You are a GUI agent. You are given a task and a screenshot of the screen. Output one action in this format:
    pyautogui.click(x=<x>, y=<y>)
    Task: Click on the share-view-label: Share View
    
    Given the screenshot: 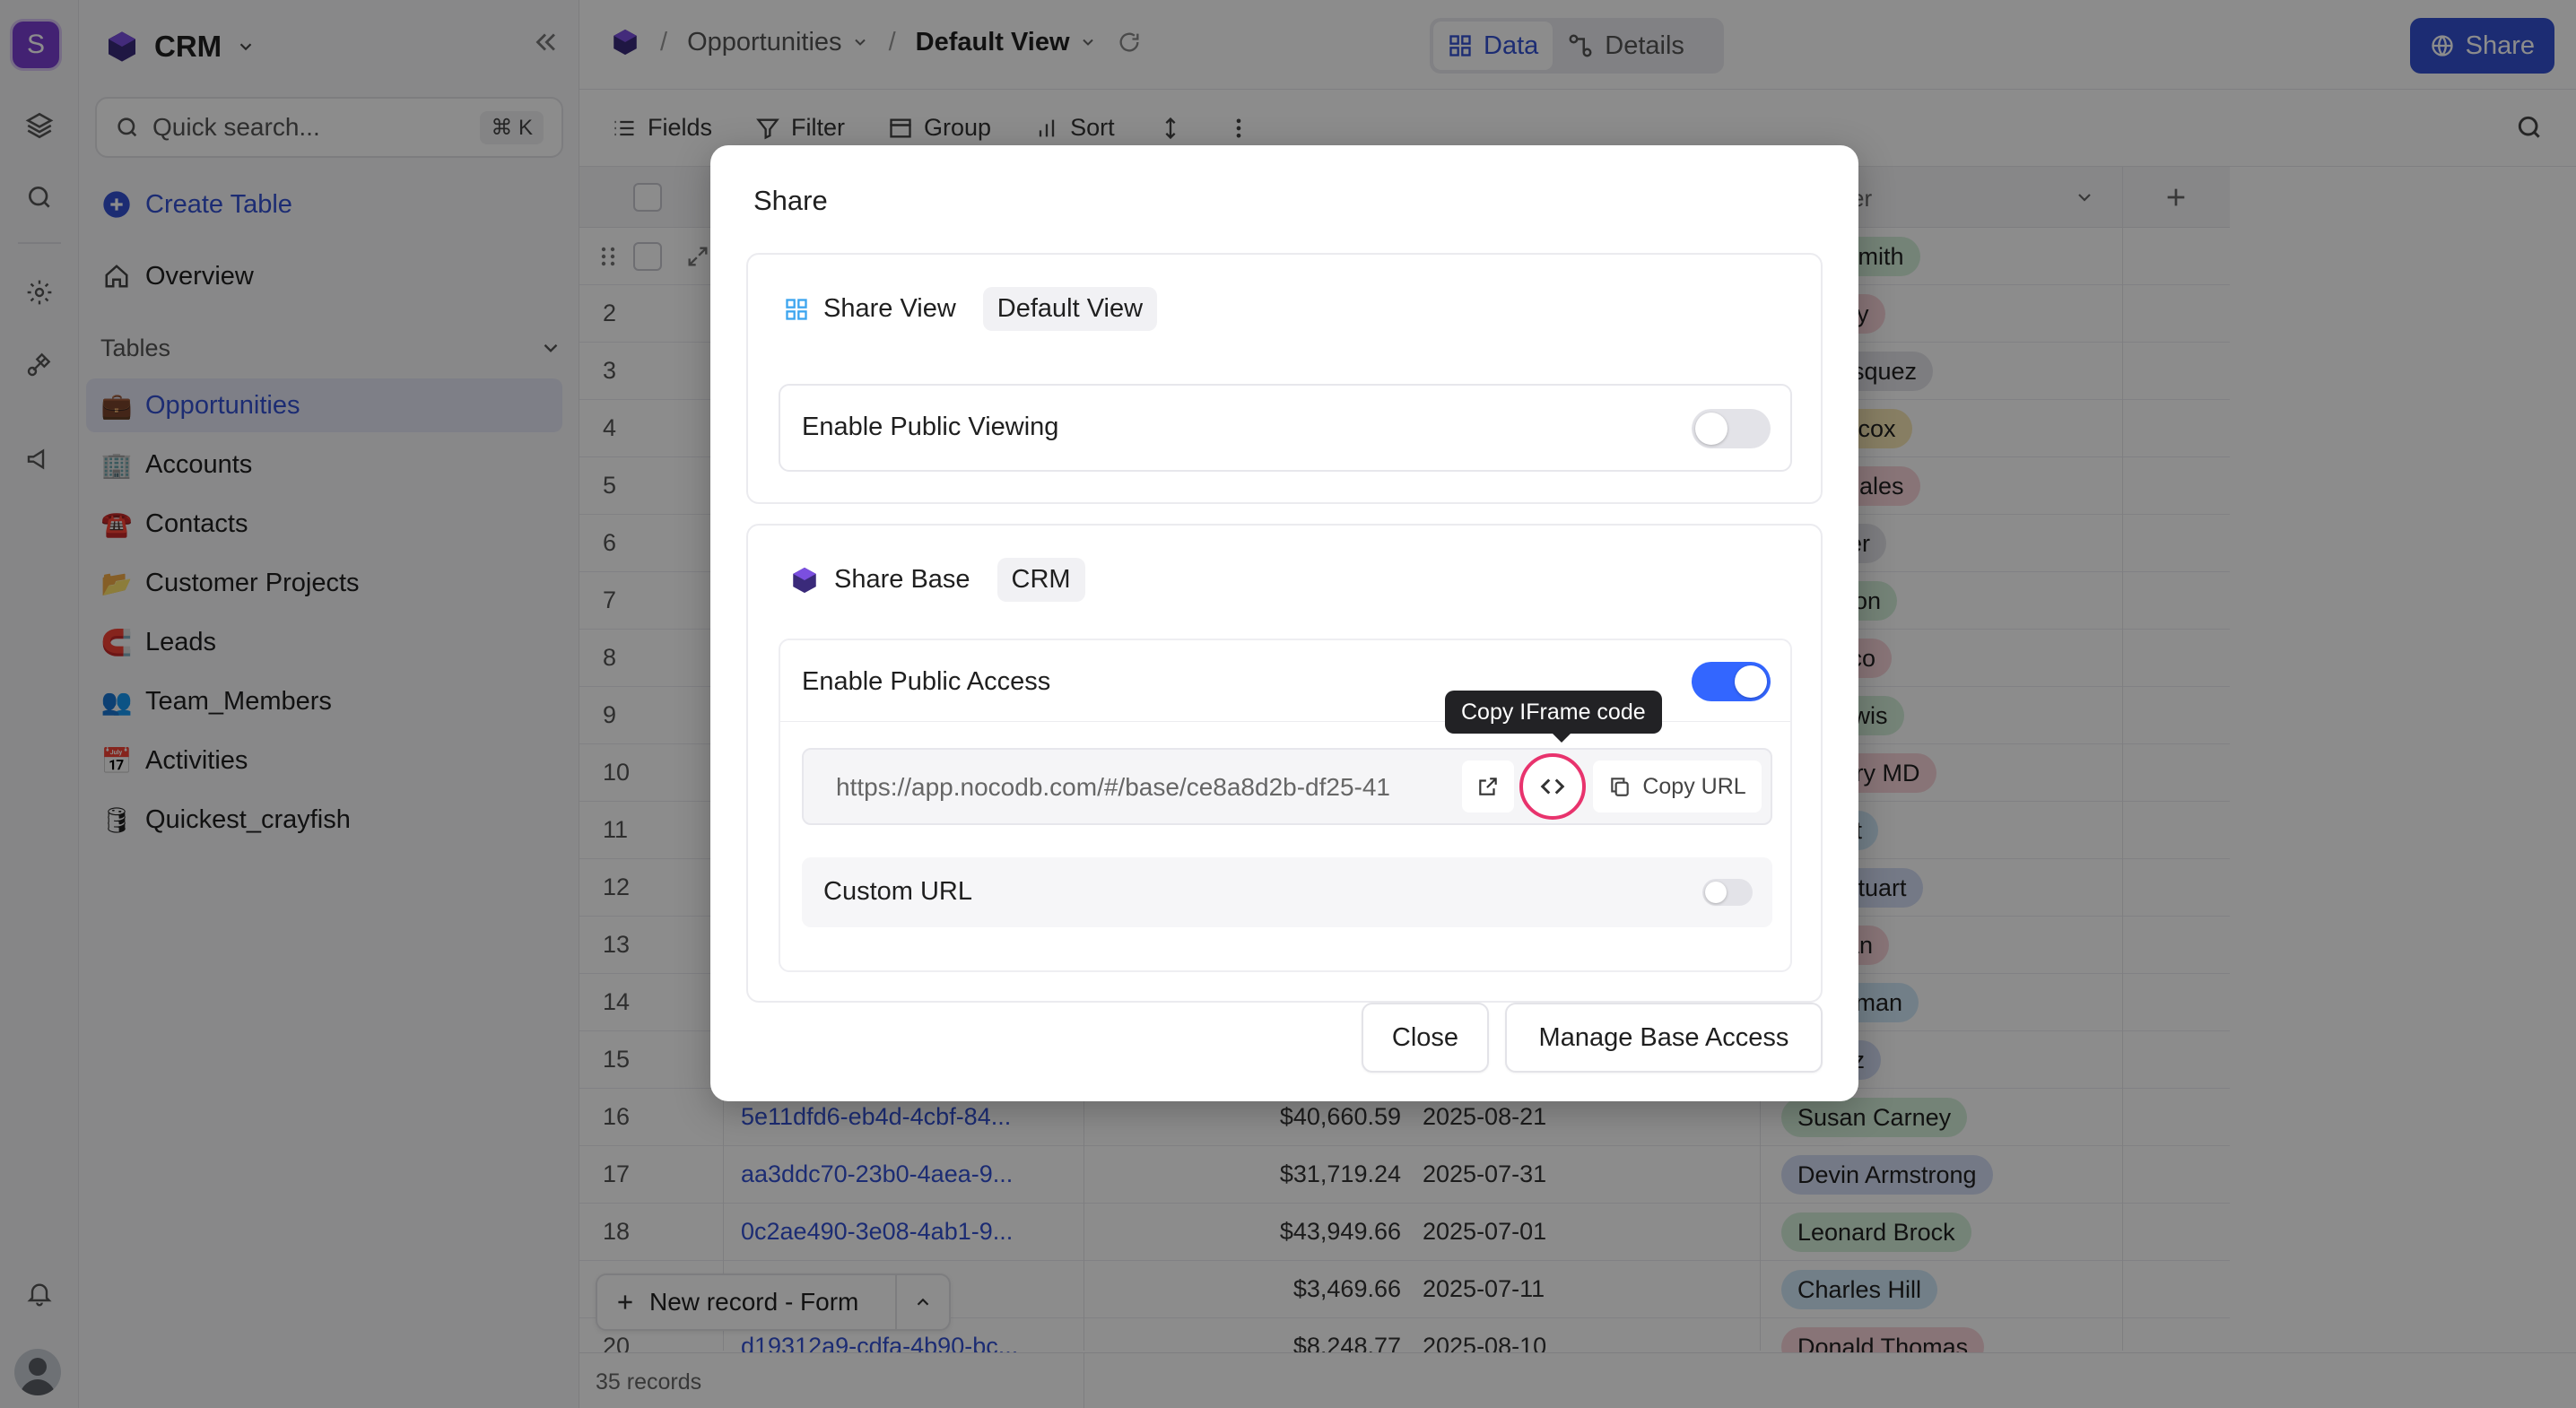 What is the action you would take?
    pyautogui.click(x=889, y=308)
    